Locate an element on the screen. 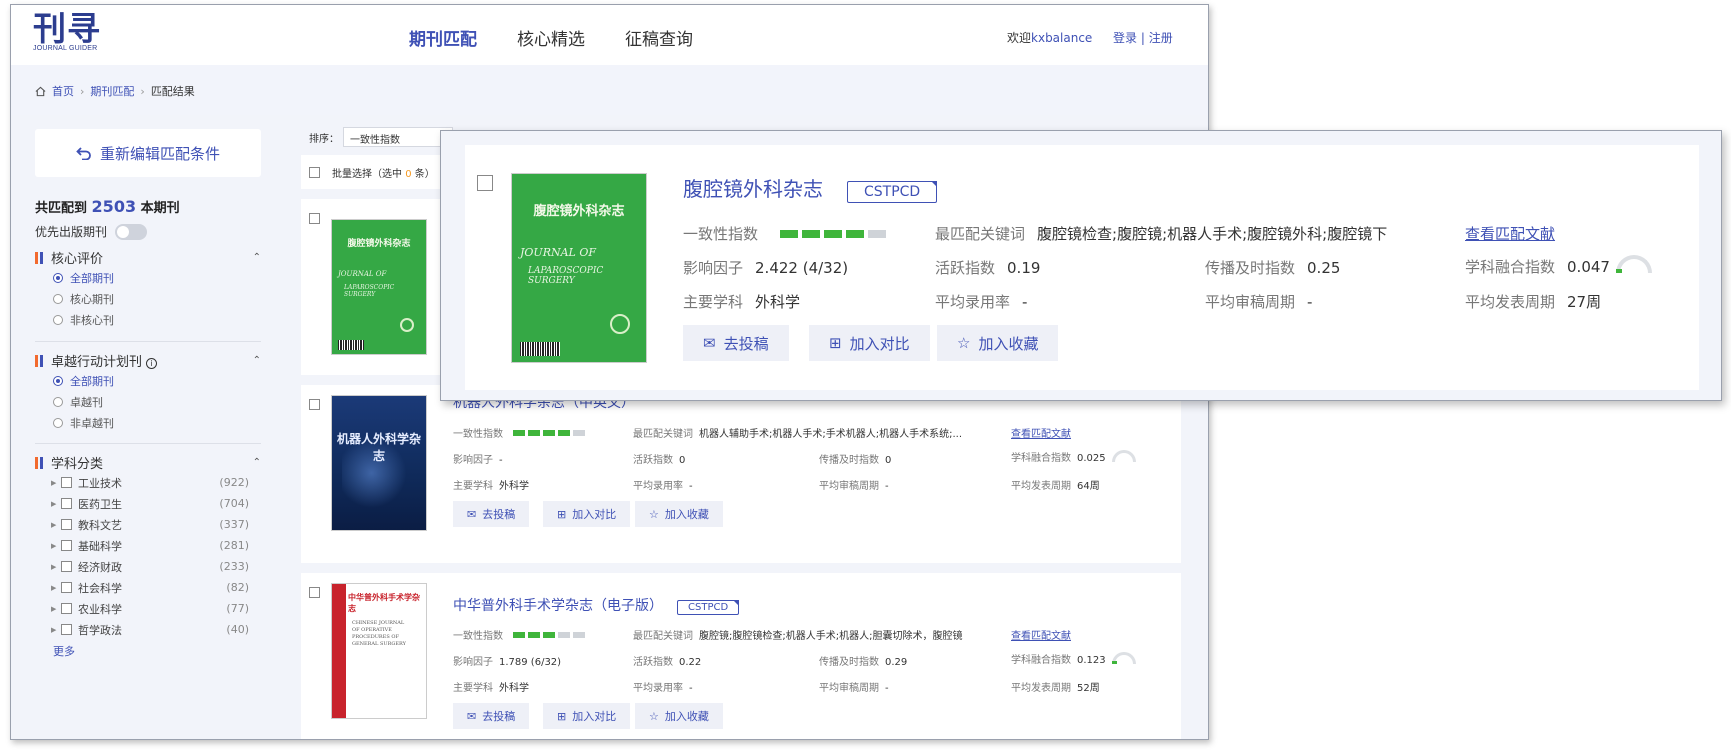 Image resolution: width=1731 pixels, height=755 pixels. submit-label: 去投稿 is located at coordinates (499, 716).